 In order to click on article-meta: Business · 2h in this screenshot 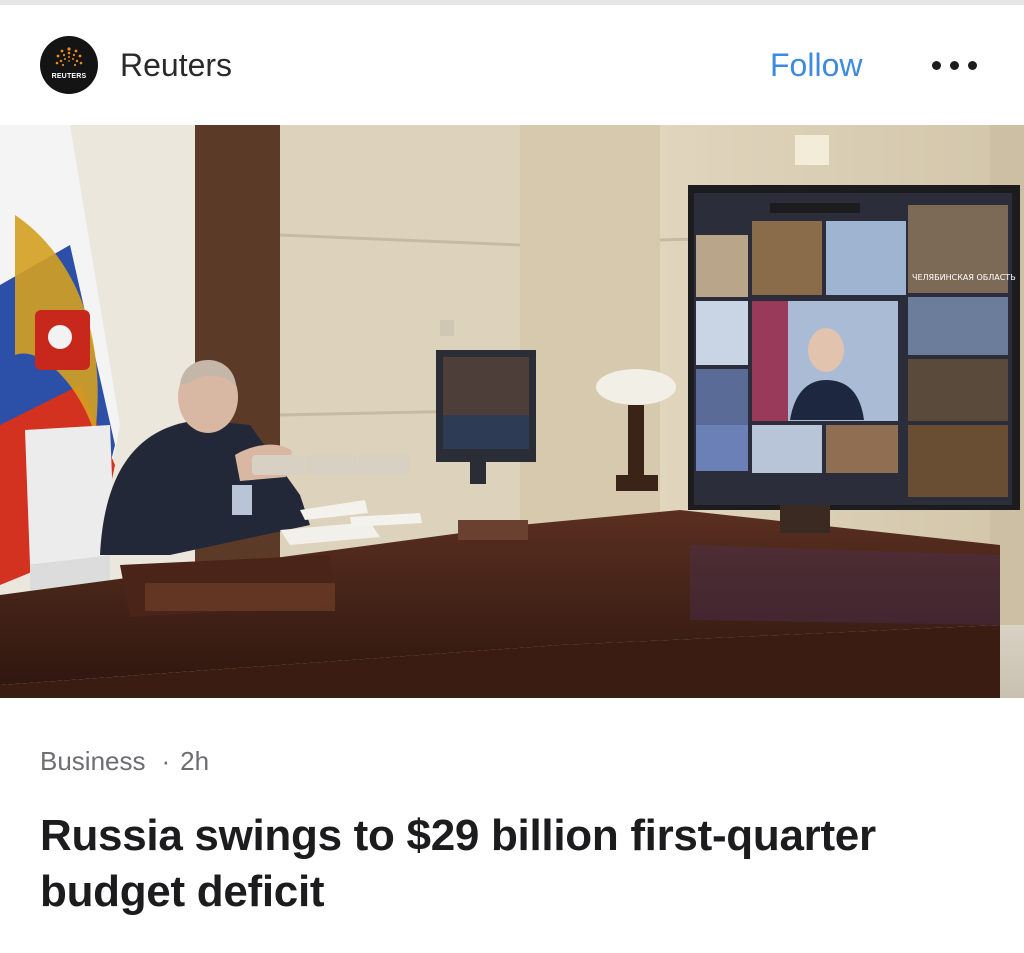, I will do `click(124, 761)`.